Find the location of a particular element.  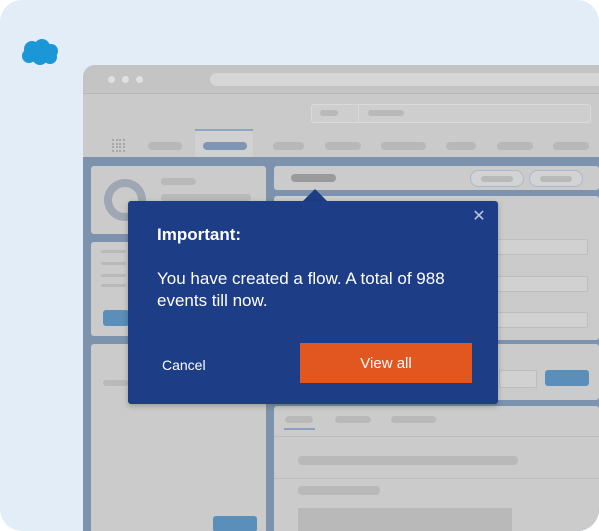

nav-tab-label-active is located at coordinates (225, 146).